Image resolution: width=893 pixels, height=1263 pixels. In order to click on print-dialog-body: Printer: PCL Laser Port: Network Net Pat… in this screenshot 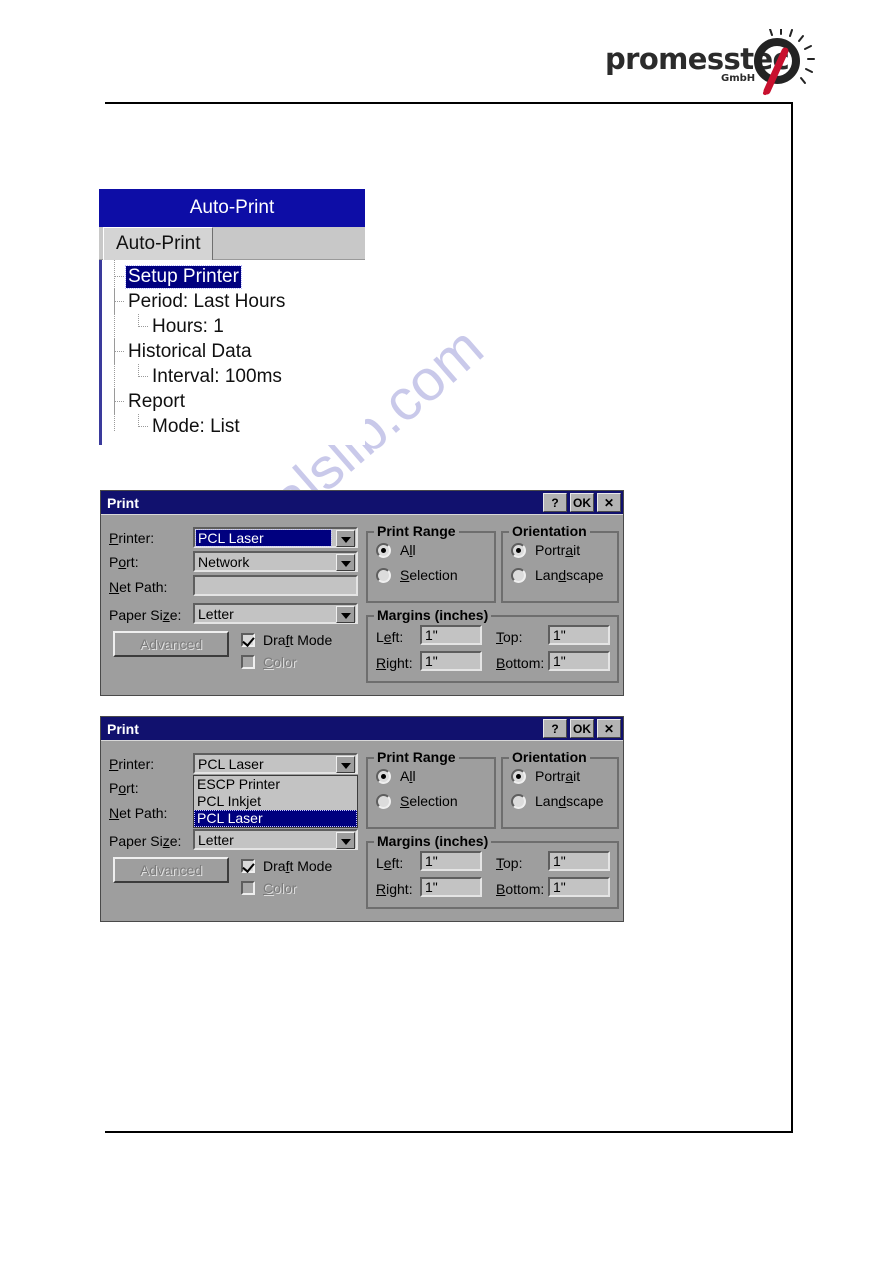, I will do `click(362, 604)`.